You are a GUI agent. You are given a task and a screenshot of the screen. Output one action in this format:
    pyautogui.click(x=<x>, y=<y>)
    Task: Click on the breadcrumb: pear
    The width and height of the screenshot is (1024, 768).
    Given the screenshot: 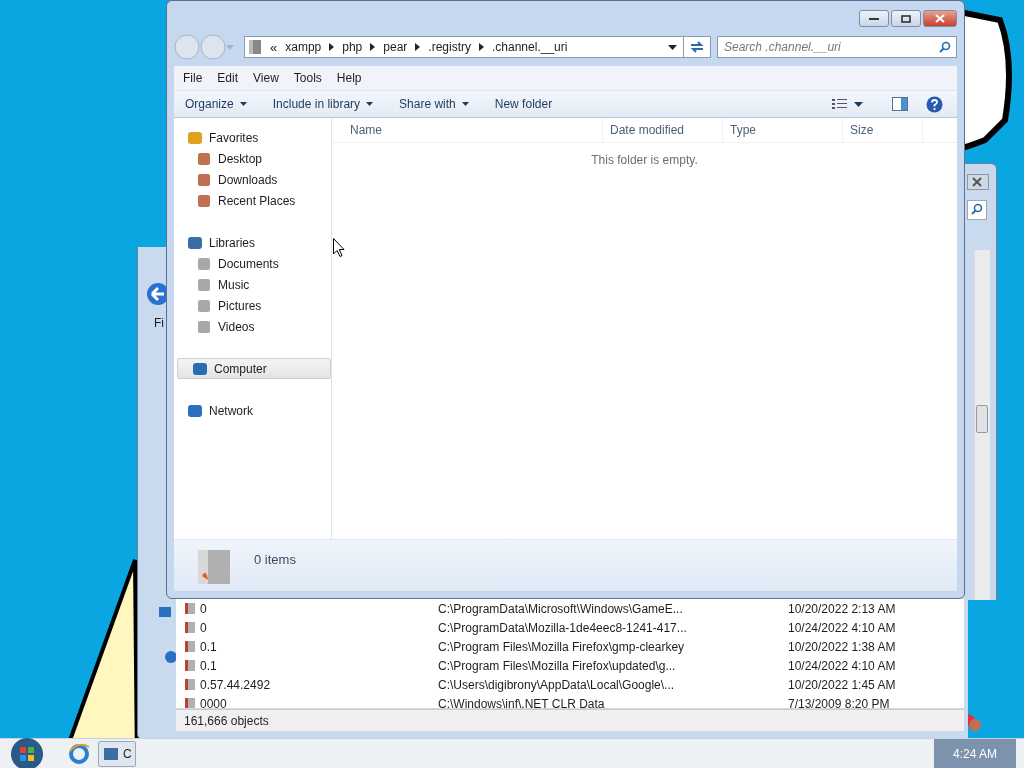 What is the action you would take?
    pyautogui.click(x=395, y=47)
    